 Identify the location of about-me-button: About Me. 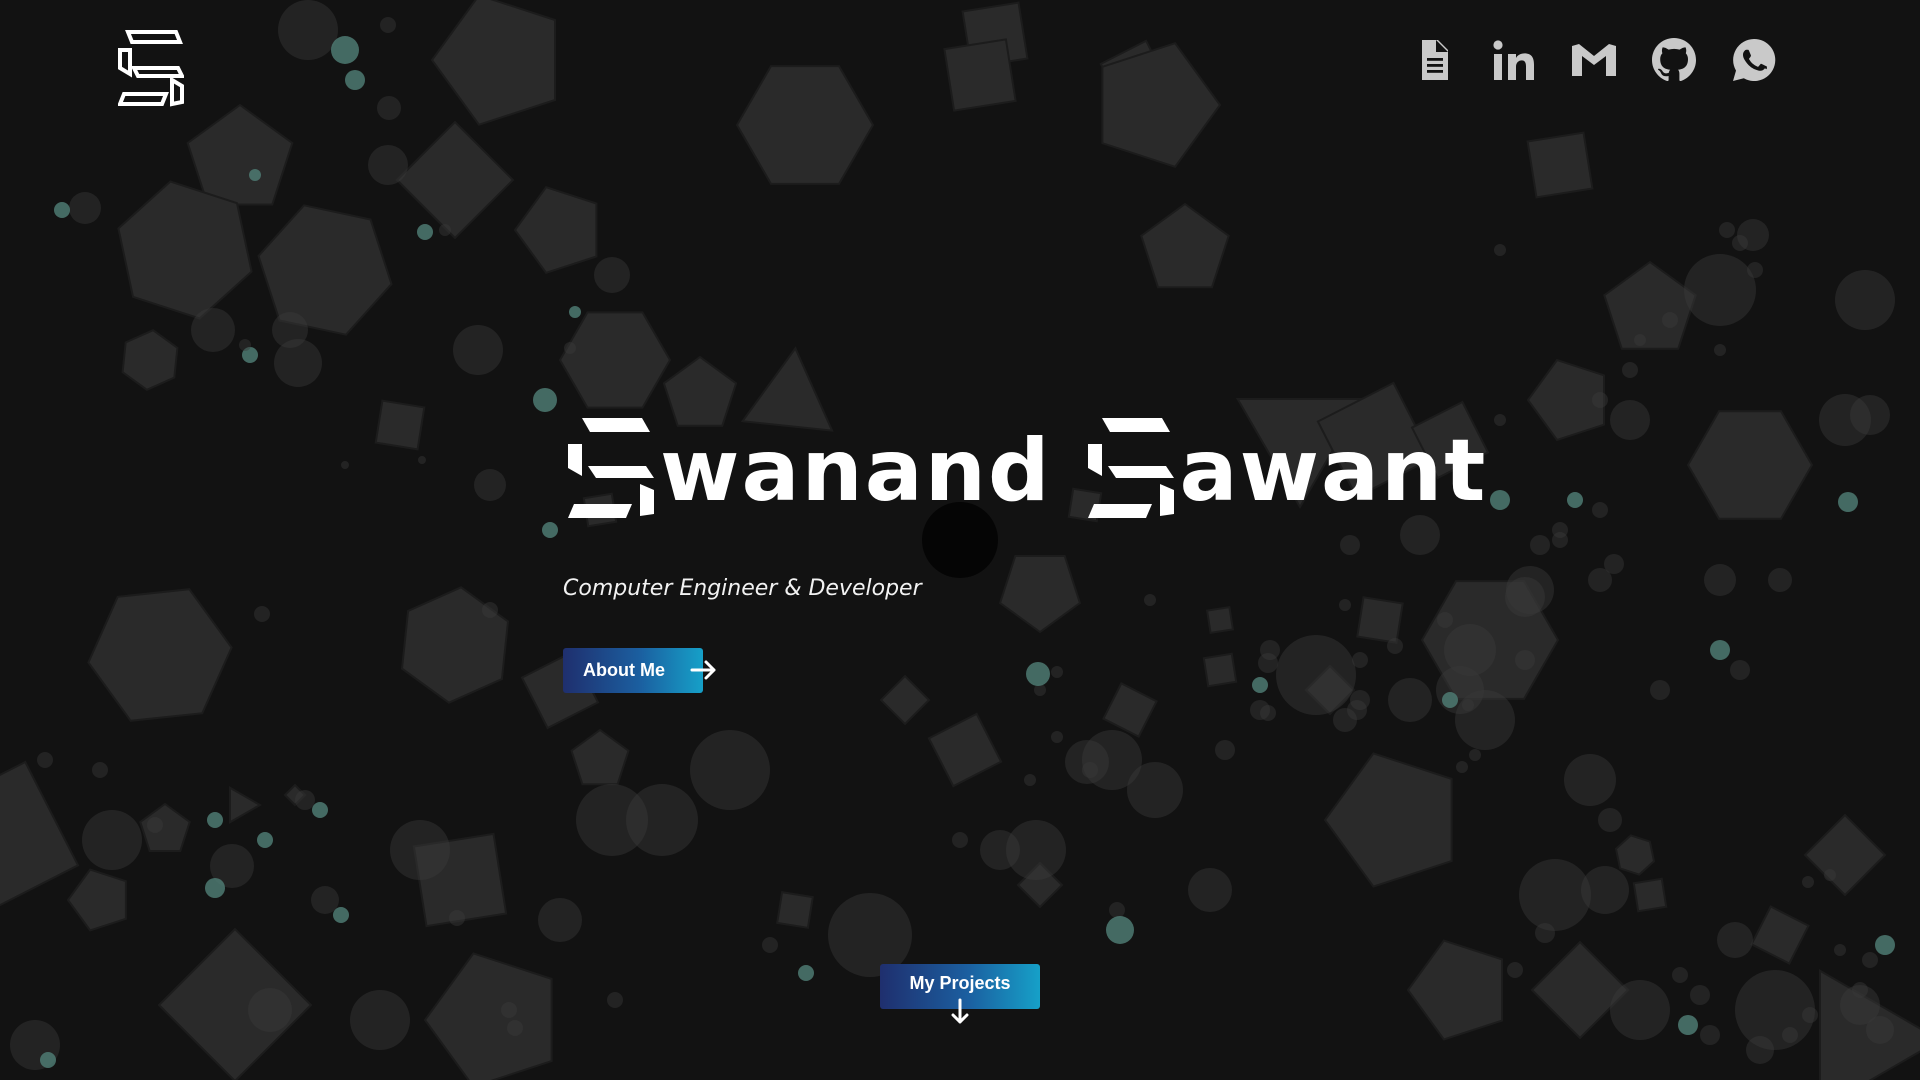
(633, 670).